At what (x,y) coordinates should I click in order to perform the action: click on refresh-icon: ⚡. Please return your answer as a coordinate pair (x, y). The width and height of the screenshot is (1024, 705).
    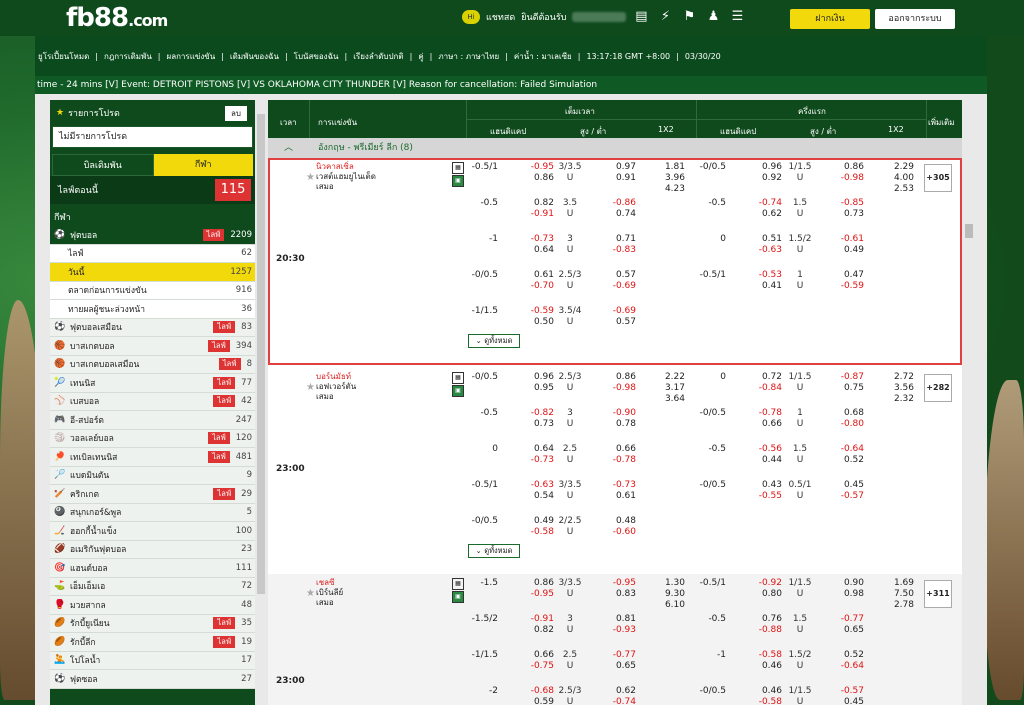
    Looking at the image, I should click on (665, 16).